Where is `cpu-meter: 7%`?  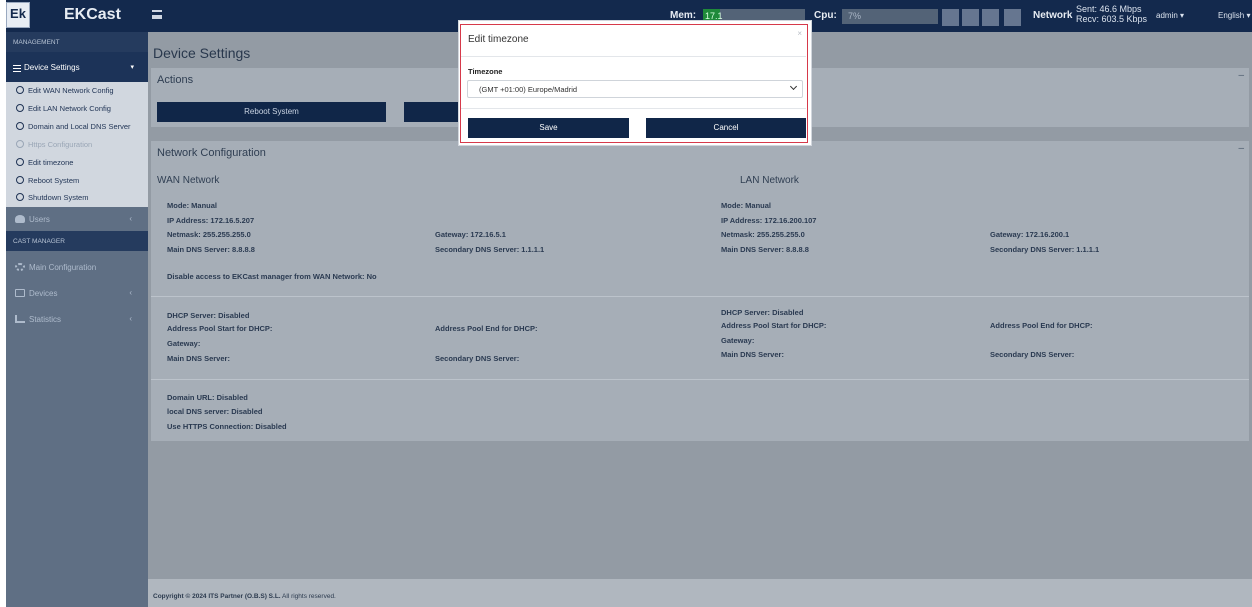 cpu-meter: 7% is located at coordinates (890, 16).